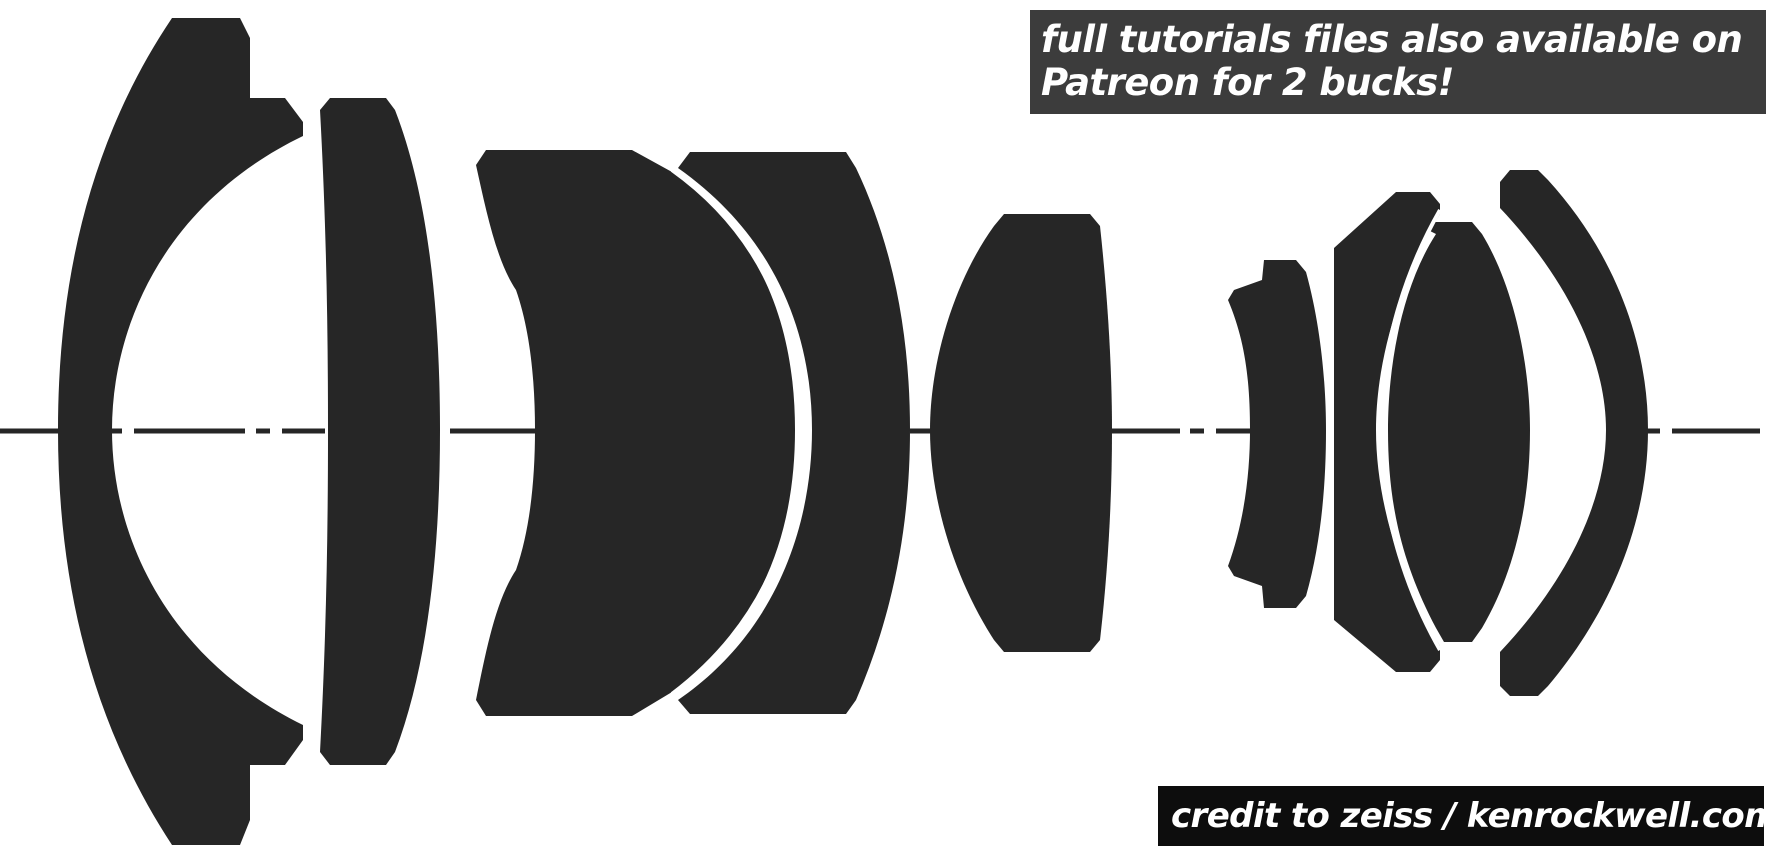 The image size is (1774, 861). What do you see at coordinates (1467, 816) in the screenshot?
I see `credit-text: credit to zeiss / kenrockwell.com` at bounding box center [1467, 816].